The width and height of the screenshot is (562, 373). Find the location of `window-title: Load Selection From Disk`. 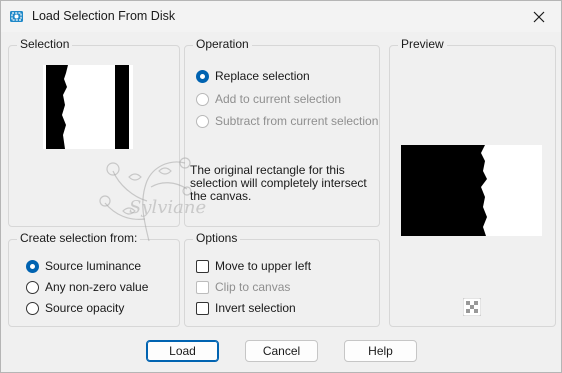

window-title: Load Selection From Disk is located at coordinates (104, 16).